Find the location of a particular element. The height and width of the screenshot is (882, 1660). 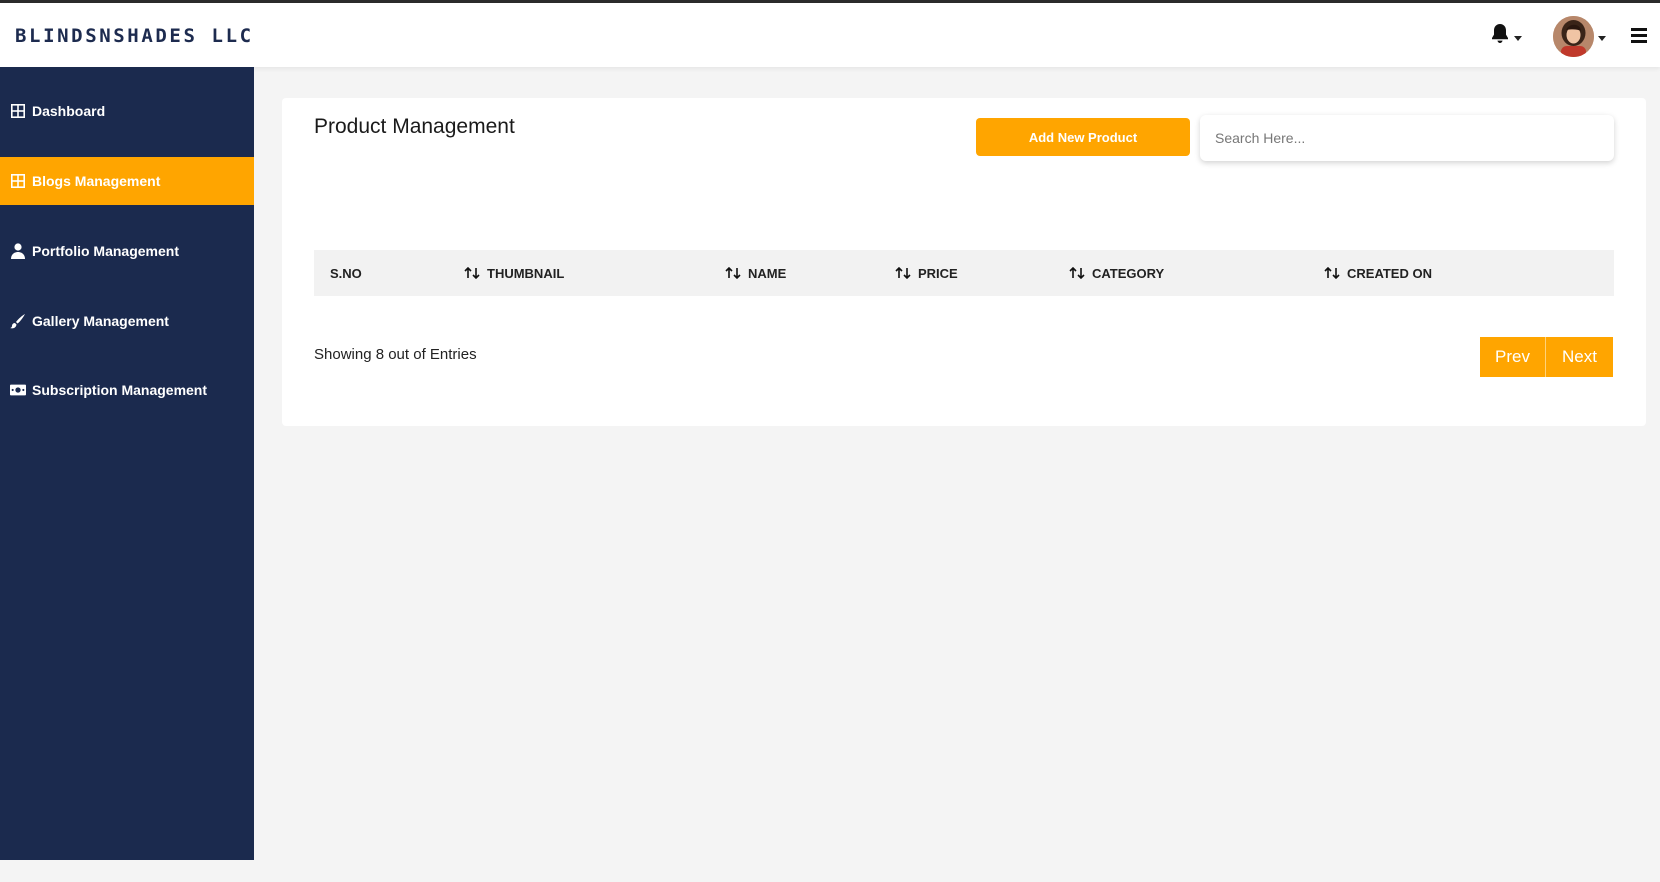

avatar-dropdown-caret-icon is located at coordinates (1602, 38).